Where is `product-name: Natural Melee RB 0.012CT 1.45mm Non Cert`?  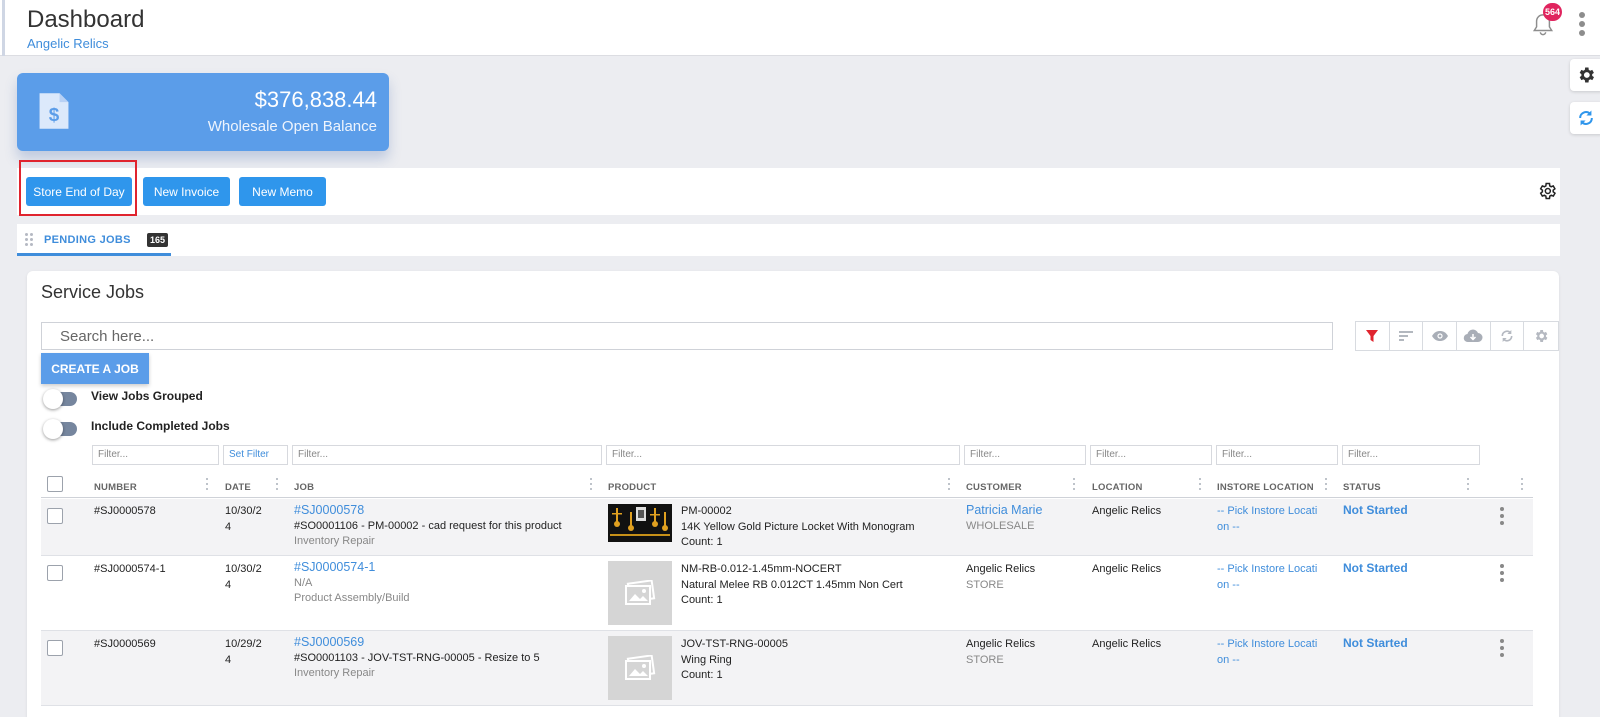 product-name: Natural Melee RB 0.012CT 1.45mm Non Cert is located at coordinates (792, 584).